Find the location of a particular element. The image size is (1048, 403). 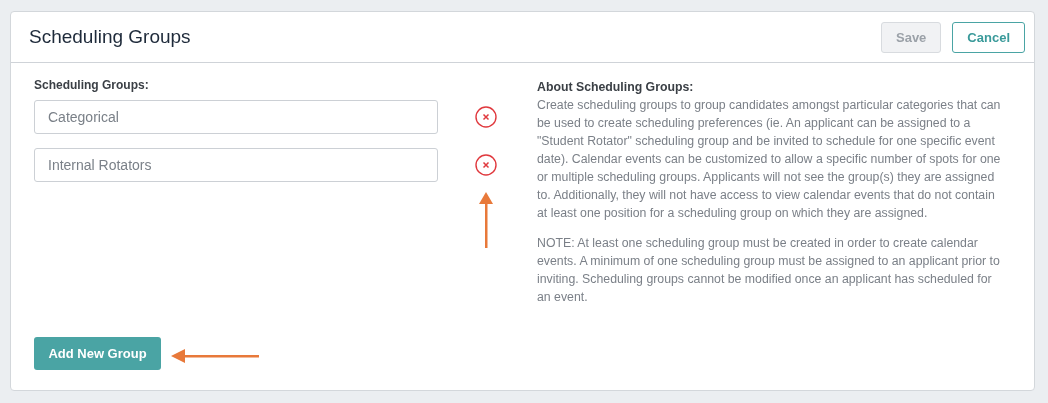

cancel-button: Cancel is located at coordinates (988, 37).